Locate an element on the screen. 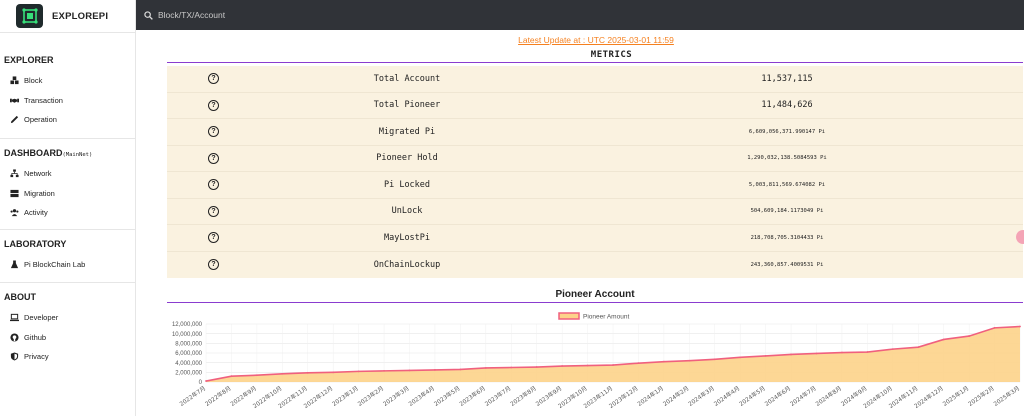  sidebar-item-operation: Operation is located at coordinates (67, 120).